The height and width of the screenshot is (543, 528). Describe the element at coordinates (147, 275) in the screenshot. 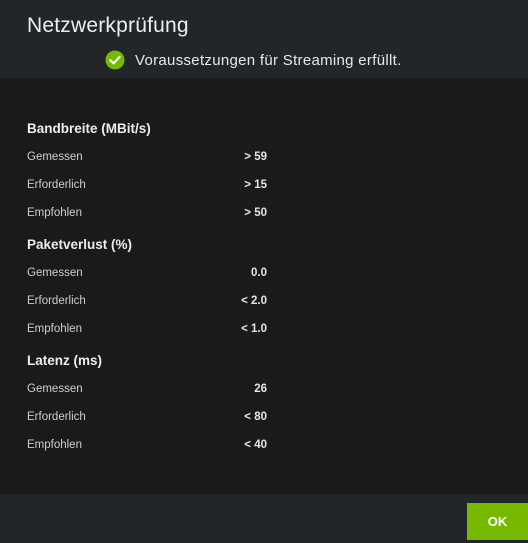

I see `result-row: Gemessen 0.0` at that location.